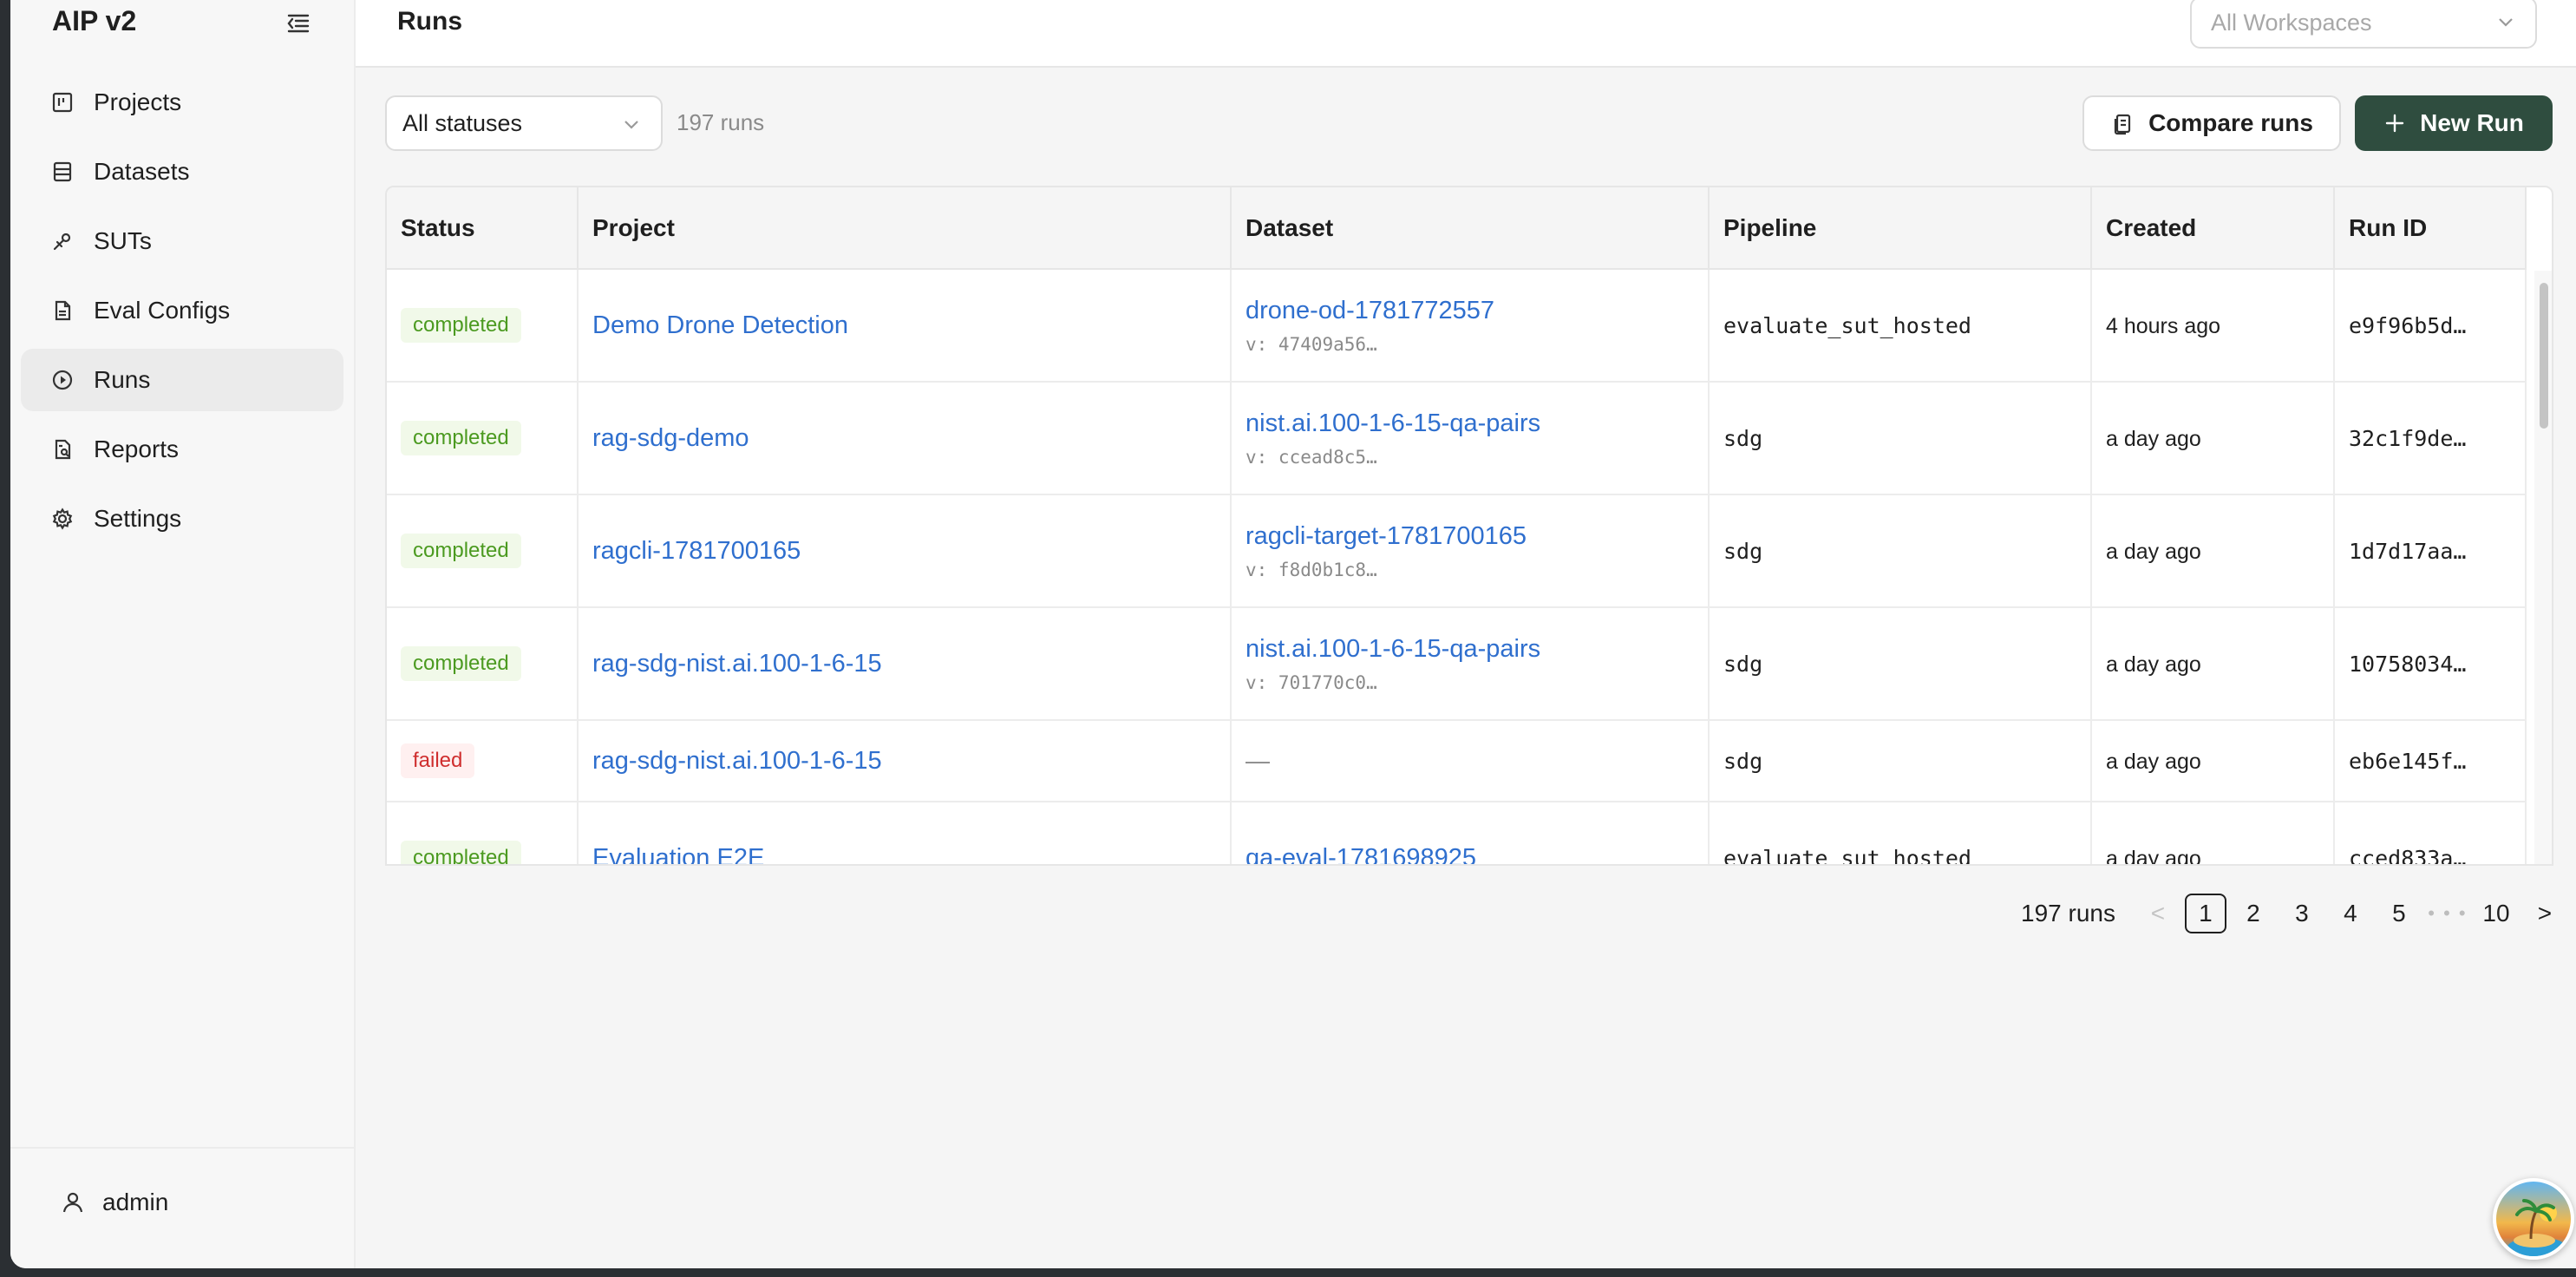 Image resolution: width=2576 pixels, height=1277 pixels. Describe the element at coordinates (1258, 760) in the screenshot. I see `dataset-empty: —` at that location.